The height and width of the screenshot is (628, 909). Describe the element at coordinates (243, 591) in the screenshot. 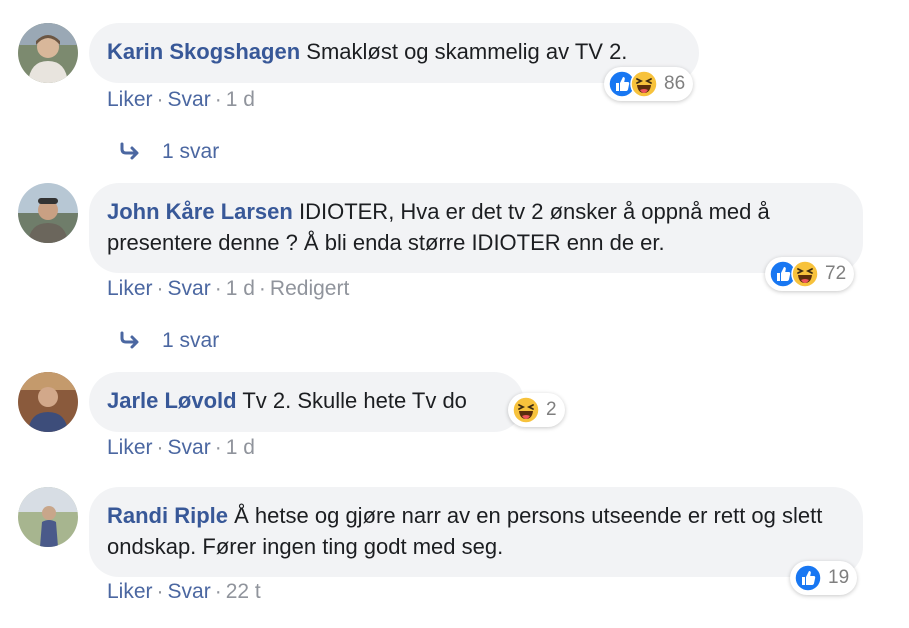

I see `timestamp: 22 t` at that location.